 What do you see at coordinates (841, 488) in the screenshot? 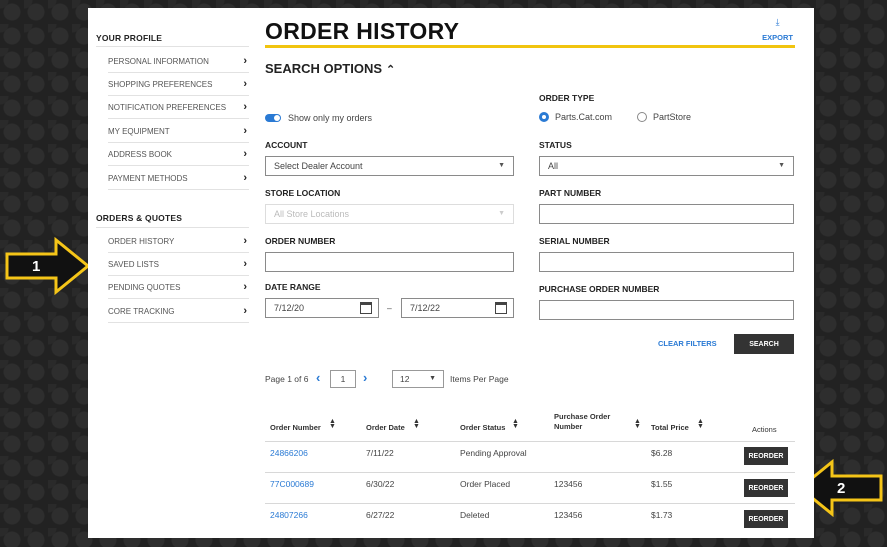
I see `callout-number-2: 2` at bounding box center [841, 488].